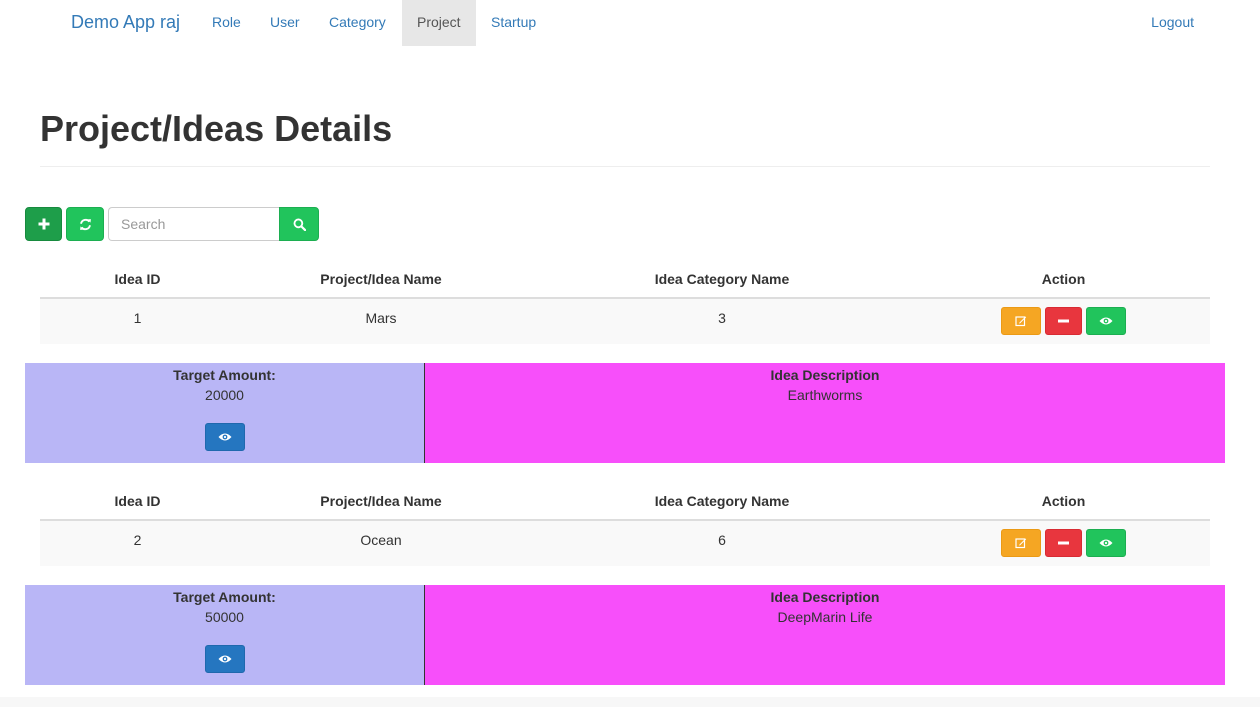 Image resolution: width=1260 pixels, height=707 pixels. What do you see at coordinates (125, 23) in the screenshot?
I see `brand-link: Demo App raj` at bounding box center [125, 23].